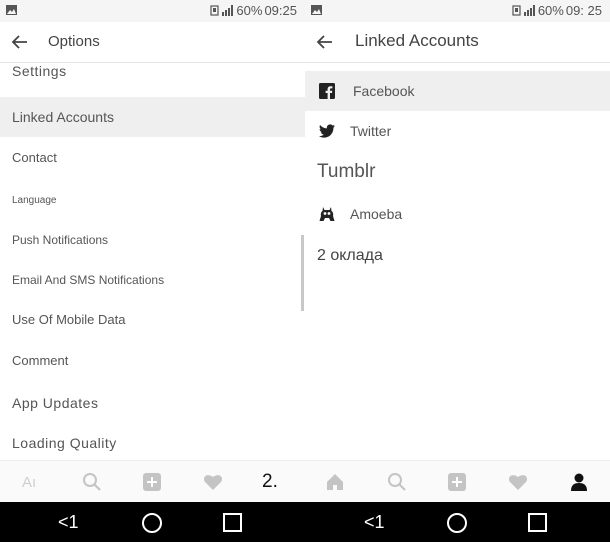  I want to click on divider, so click(457, 62).